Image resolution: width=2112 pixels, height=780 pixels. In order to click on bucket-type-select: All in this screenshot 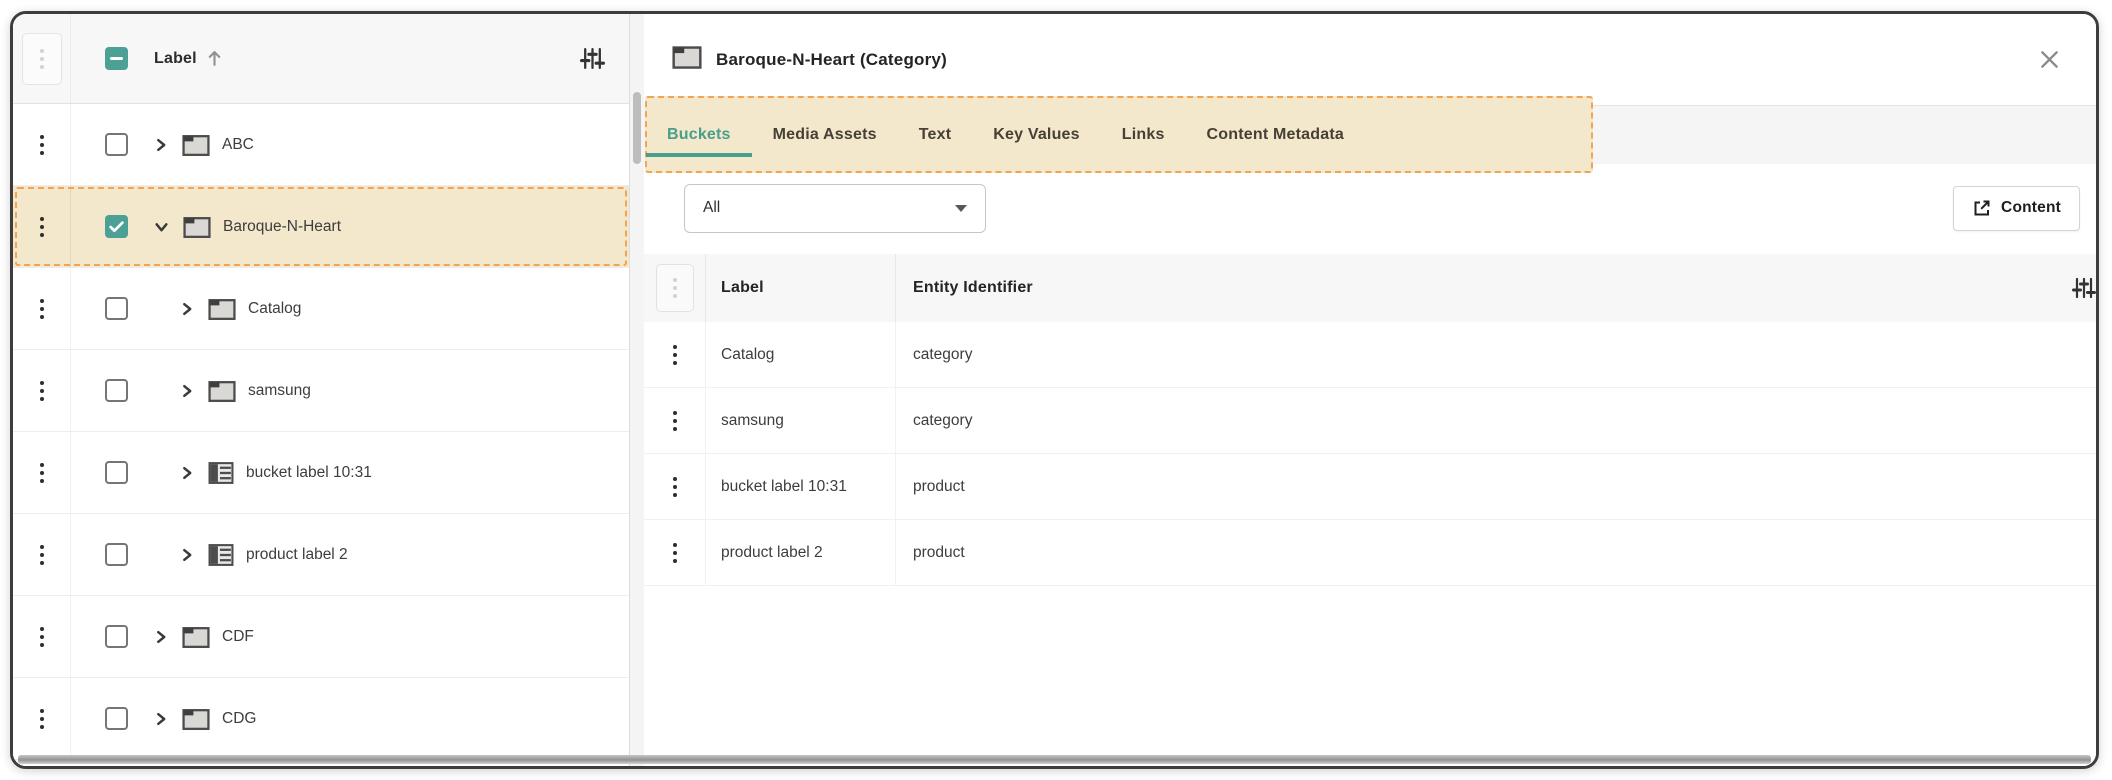, I will do `click(835, 208)`.